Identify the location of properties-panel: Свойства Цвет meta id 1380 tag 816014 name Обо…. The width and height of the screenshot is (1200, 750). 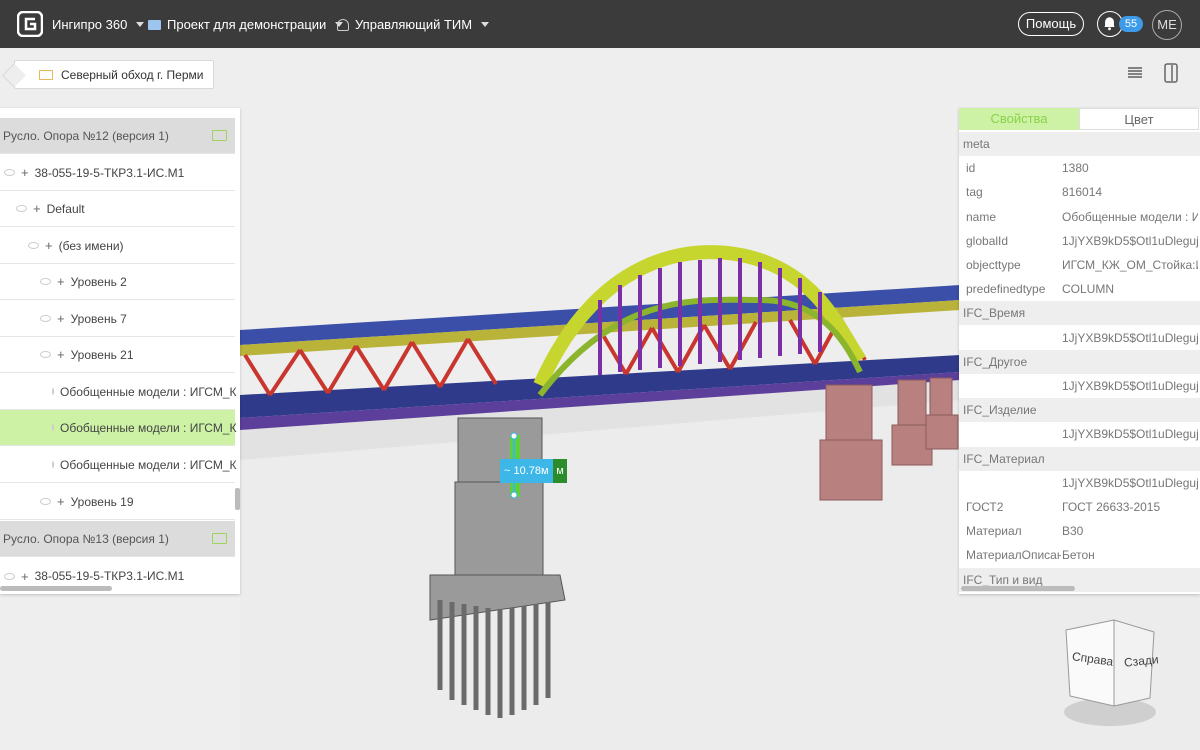
(1079, 351).